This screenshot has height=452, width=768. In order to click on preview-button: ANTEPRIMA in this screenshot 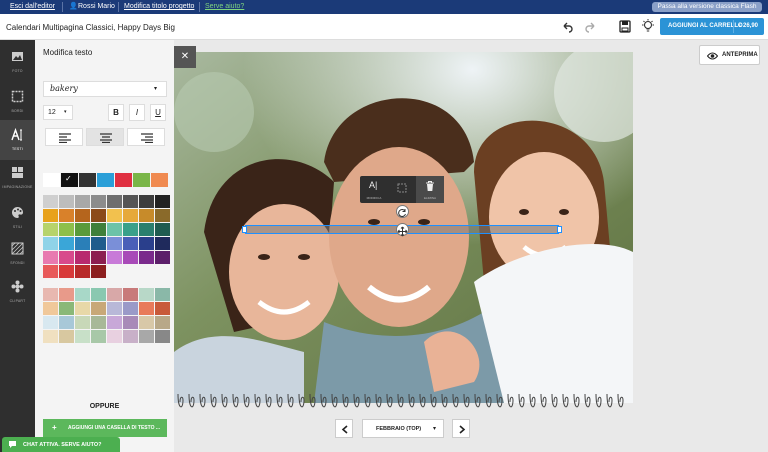, I will do `click(729, 55)`.